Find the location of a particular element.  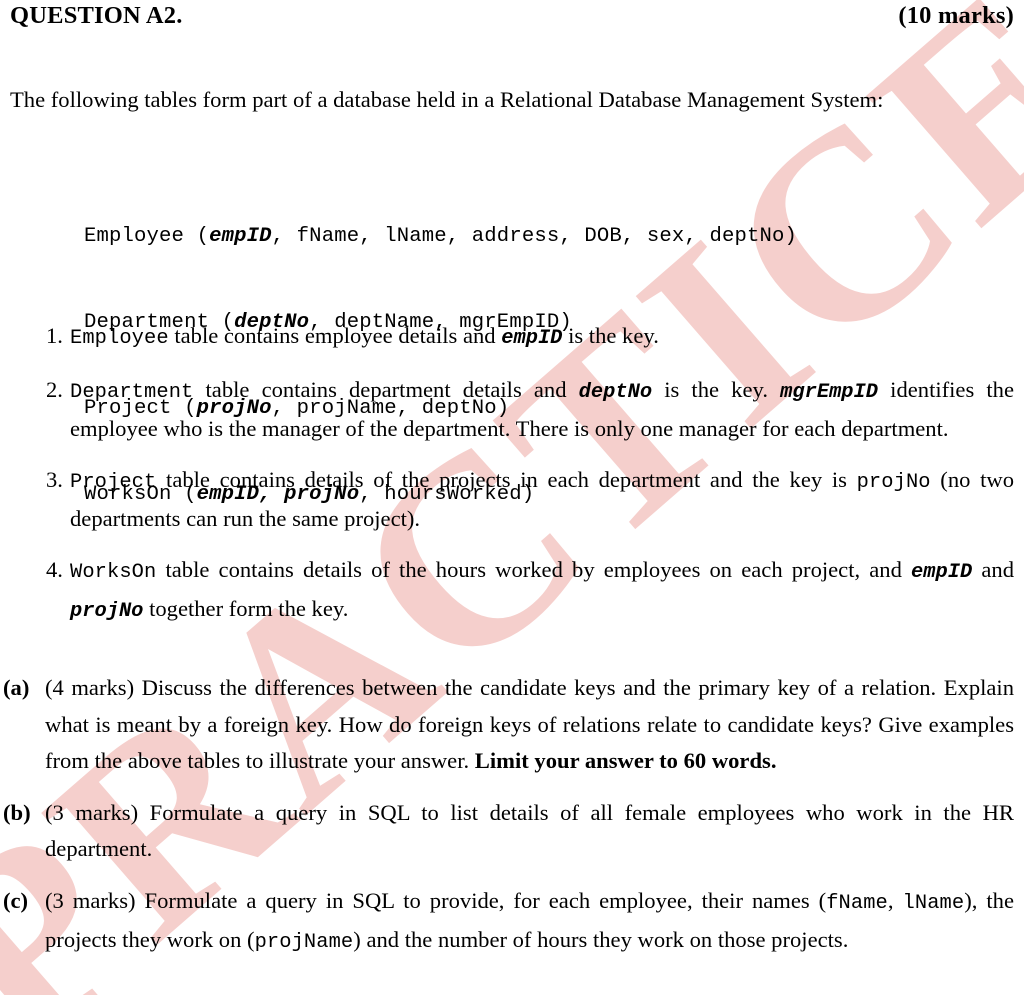

table-name-ref: Project is located at coordinates (113, 482).